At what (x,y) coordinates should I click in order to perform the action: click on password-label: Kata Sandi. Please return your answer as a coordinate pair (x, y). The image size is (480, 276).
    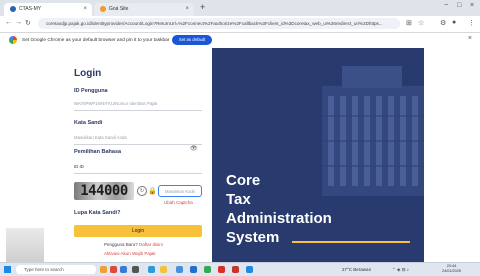
    Looking at the image, I should click on (88, 123).